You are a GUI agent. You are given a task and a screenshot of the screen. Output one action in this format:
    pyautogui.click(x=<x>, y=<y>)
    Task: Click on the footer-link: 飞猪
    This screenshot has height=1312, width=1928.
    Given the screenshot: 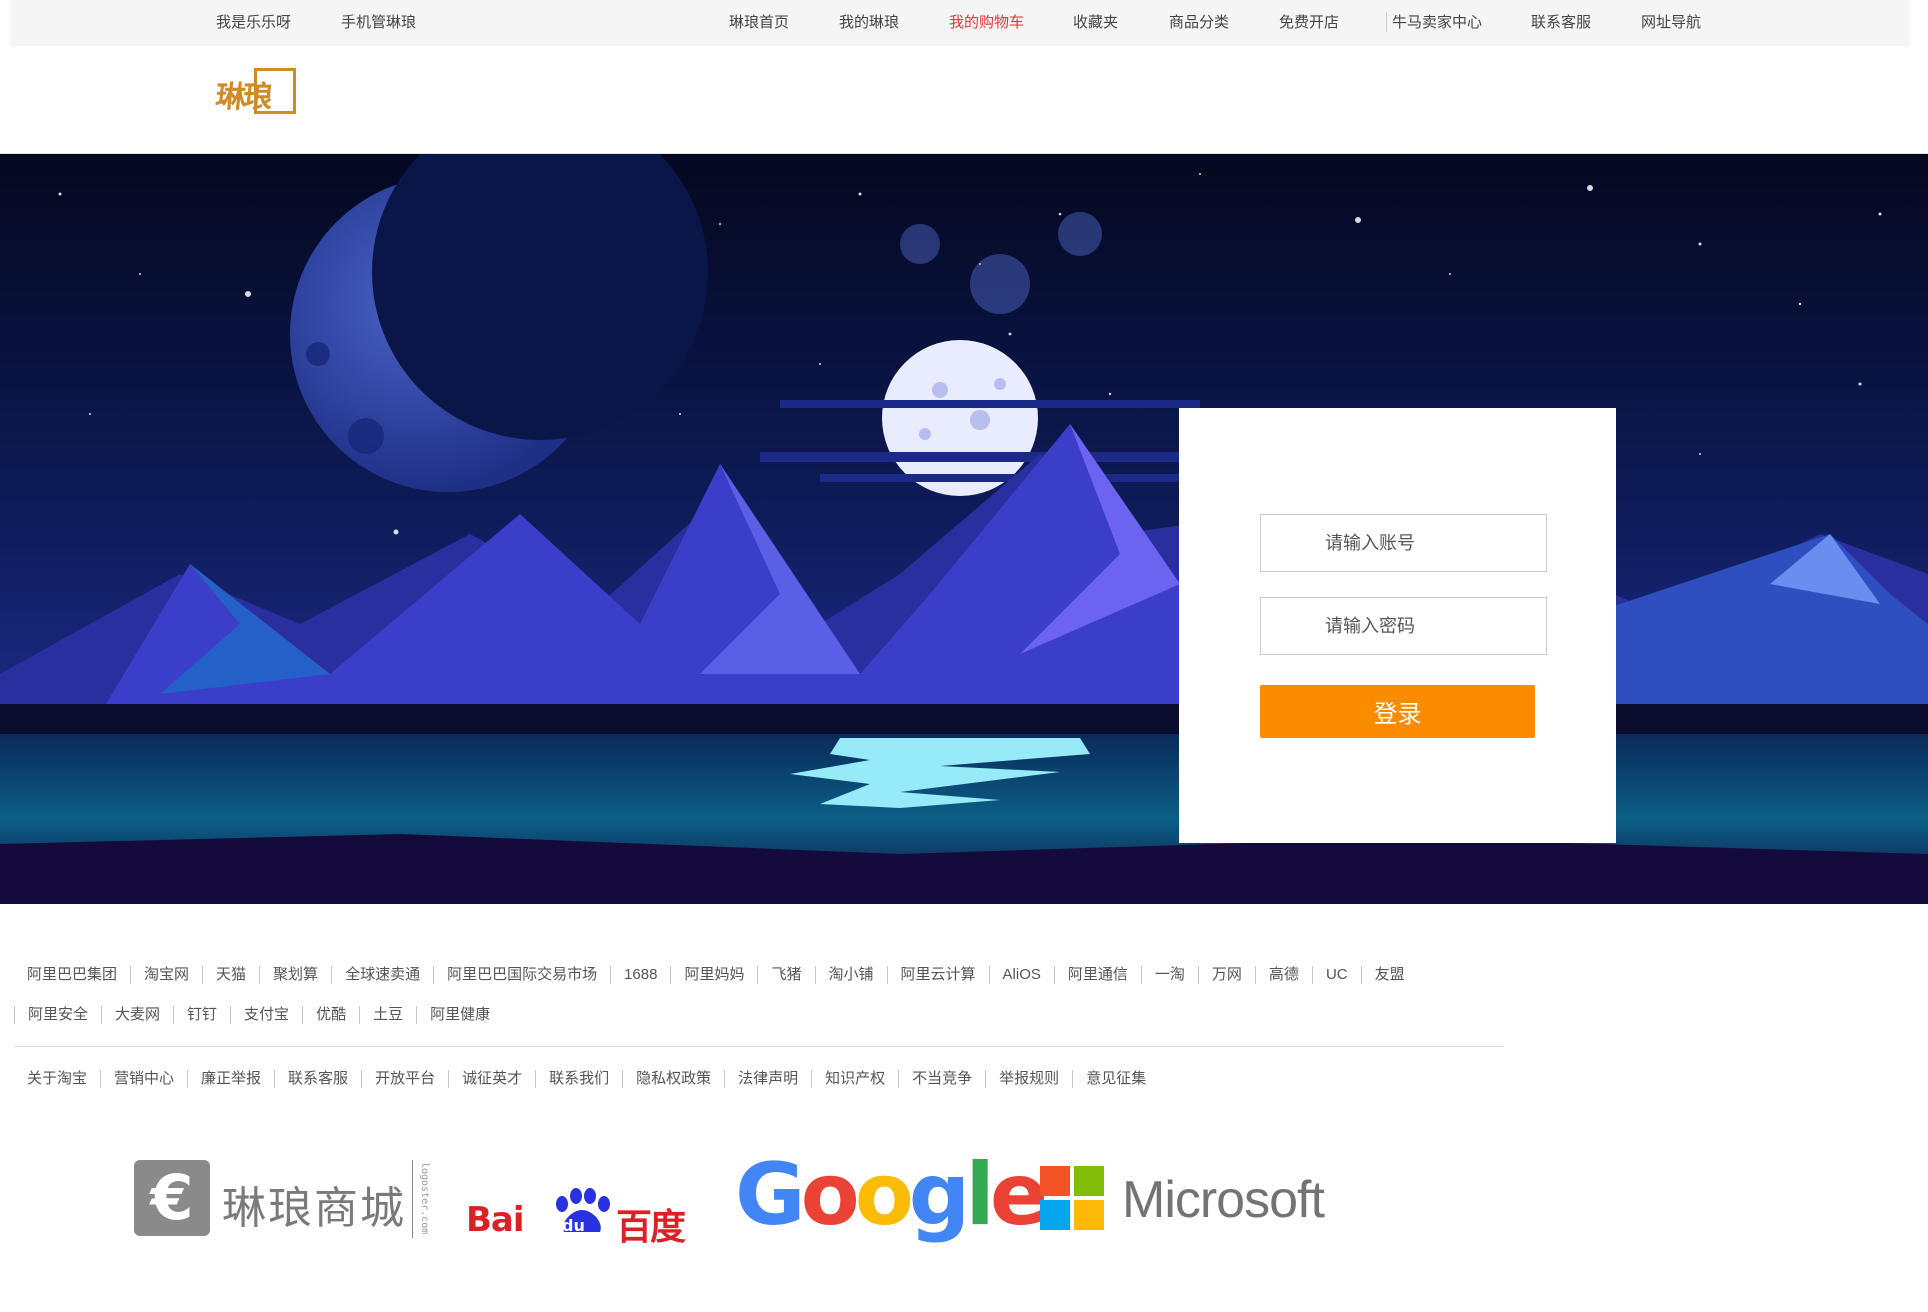 What is the action you would take?
    pyautogui.click(x=785, y=975)
    